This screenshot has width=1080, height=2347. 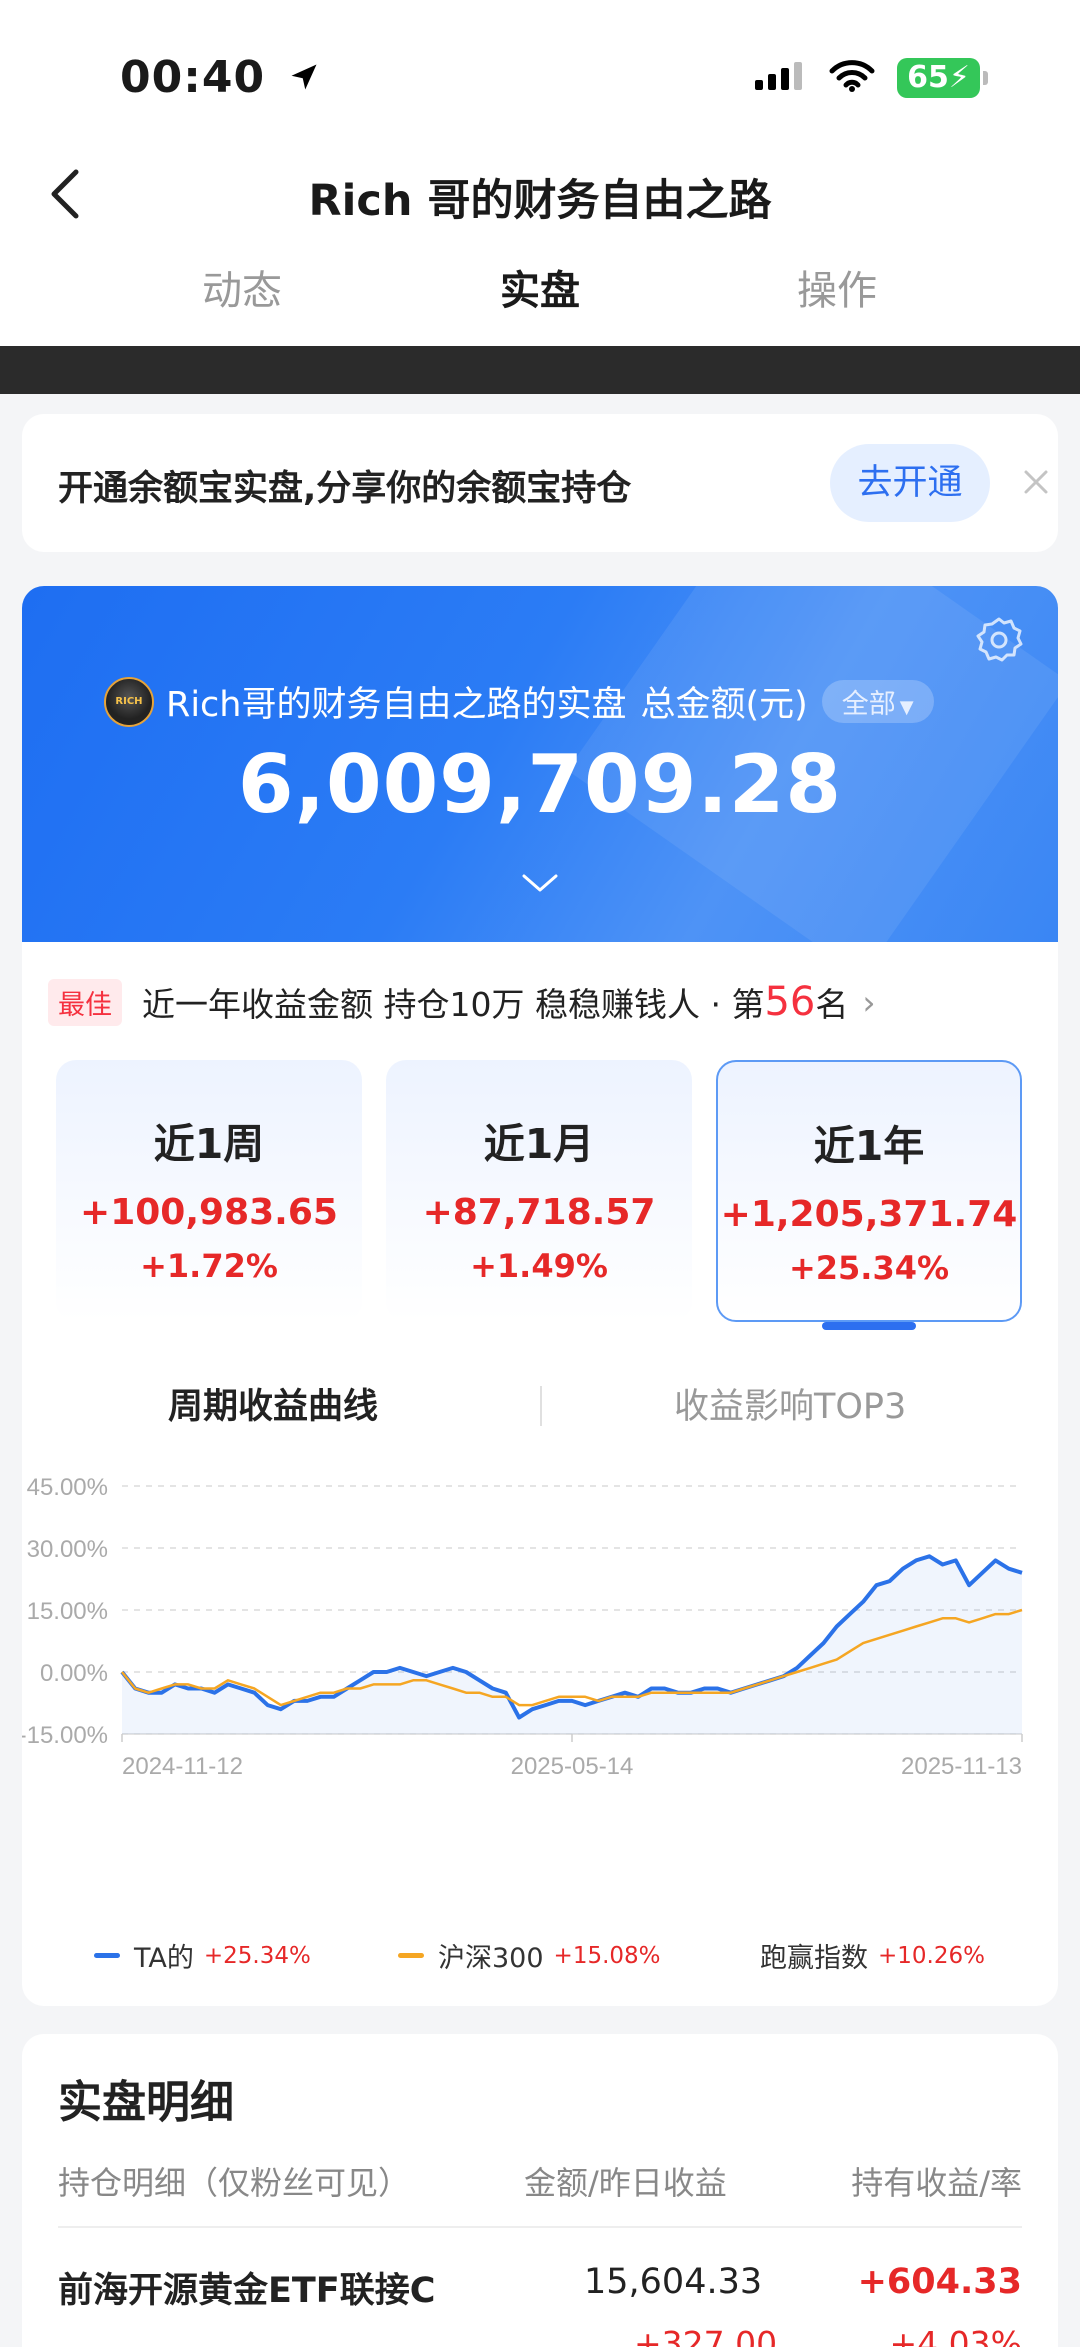 What do you see at coordinates (910, 483) in the screenshot?
I see `enable-button: 去开通` at bounding box center [910, 483].